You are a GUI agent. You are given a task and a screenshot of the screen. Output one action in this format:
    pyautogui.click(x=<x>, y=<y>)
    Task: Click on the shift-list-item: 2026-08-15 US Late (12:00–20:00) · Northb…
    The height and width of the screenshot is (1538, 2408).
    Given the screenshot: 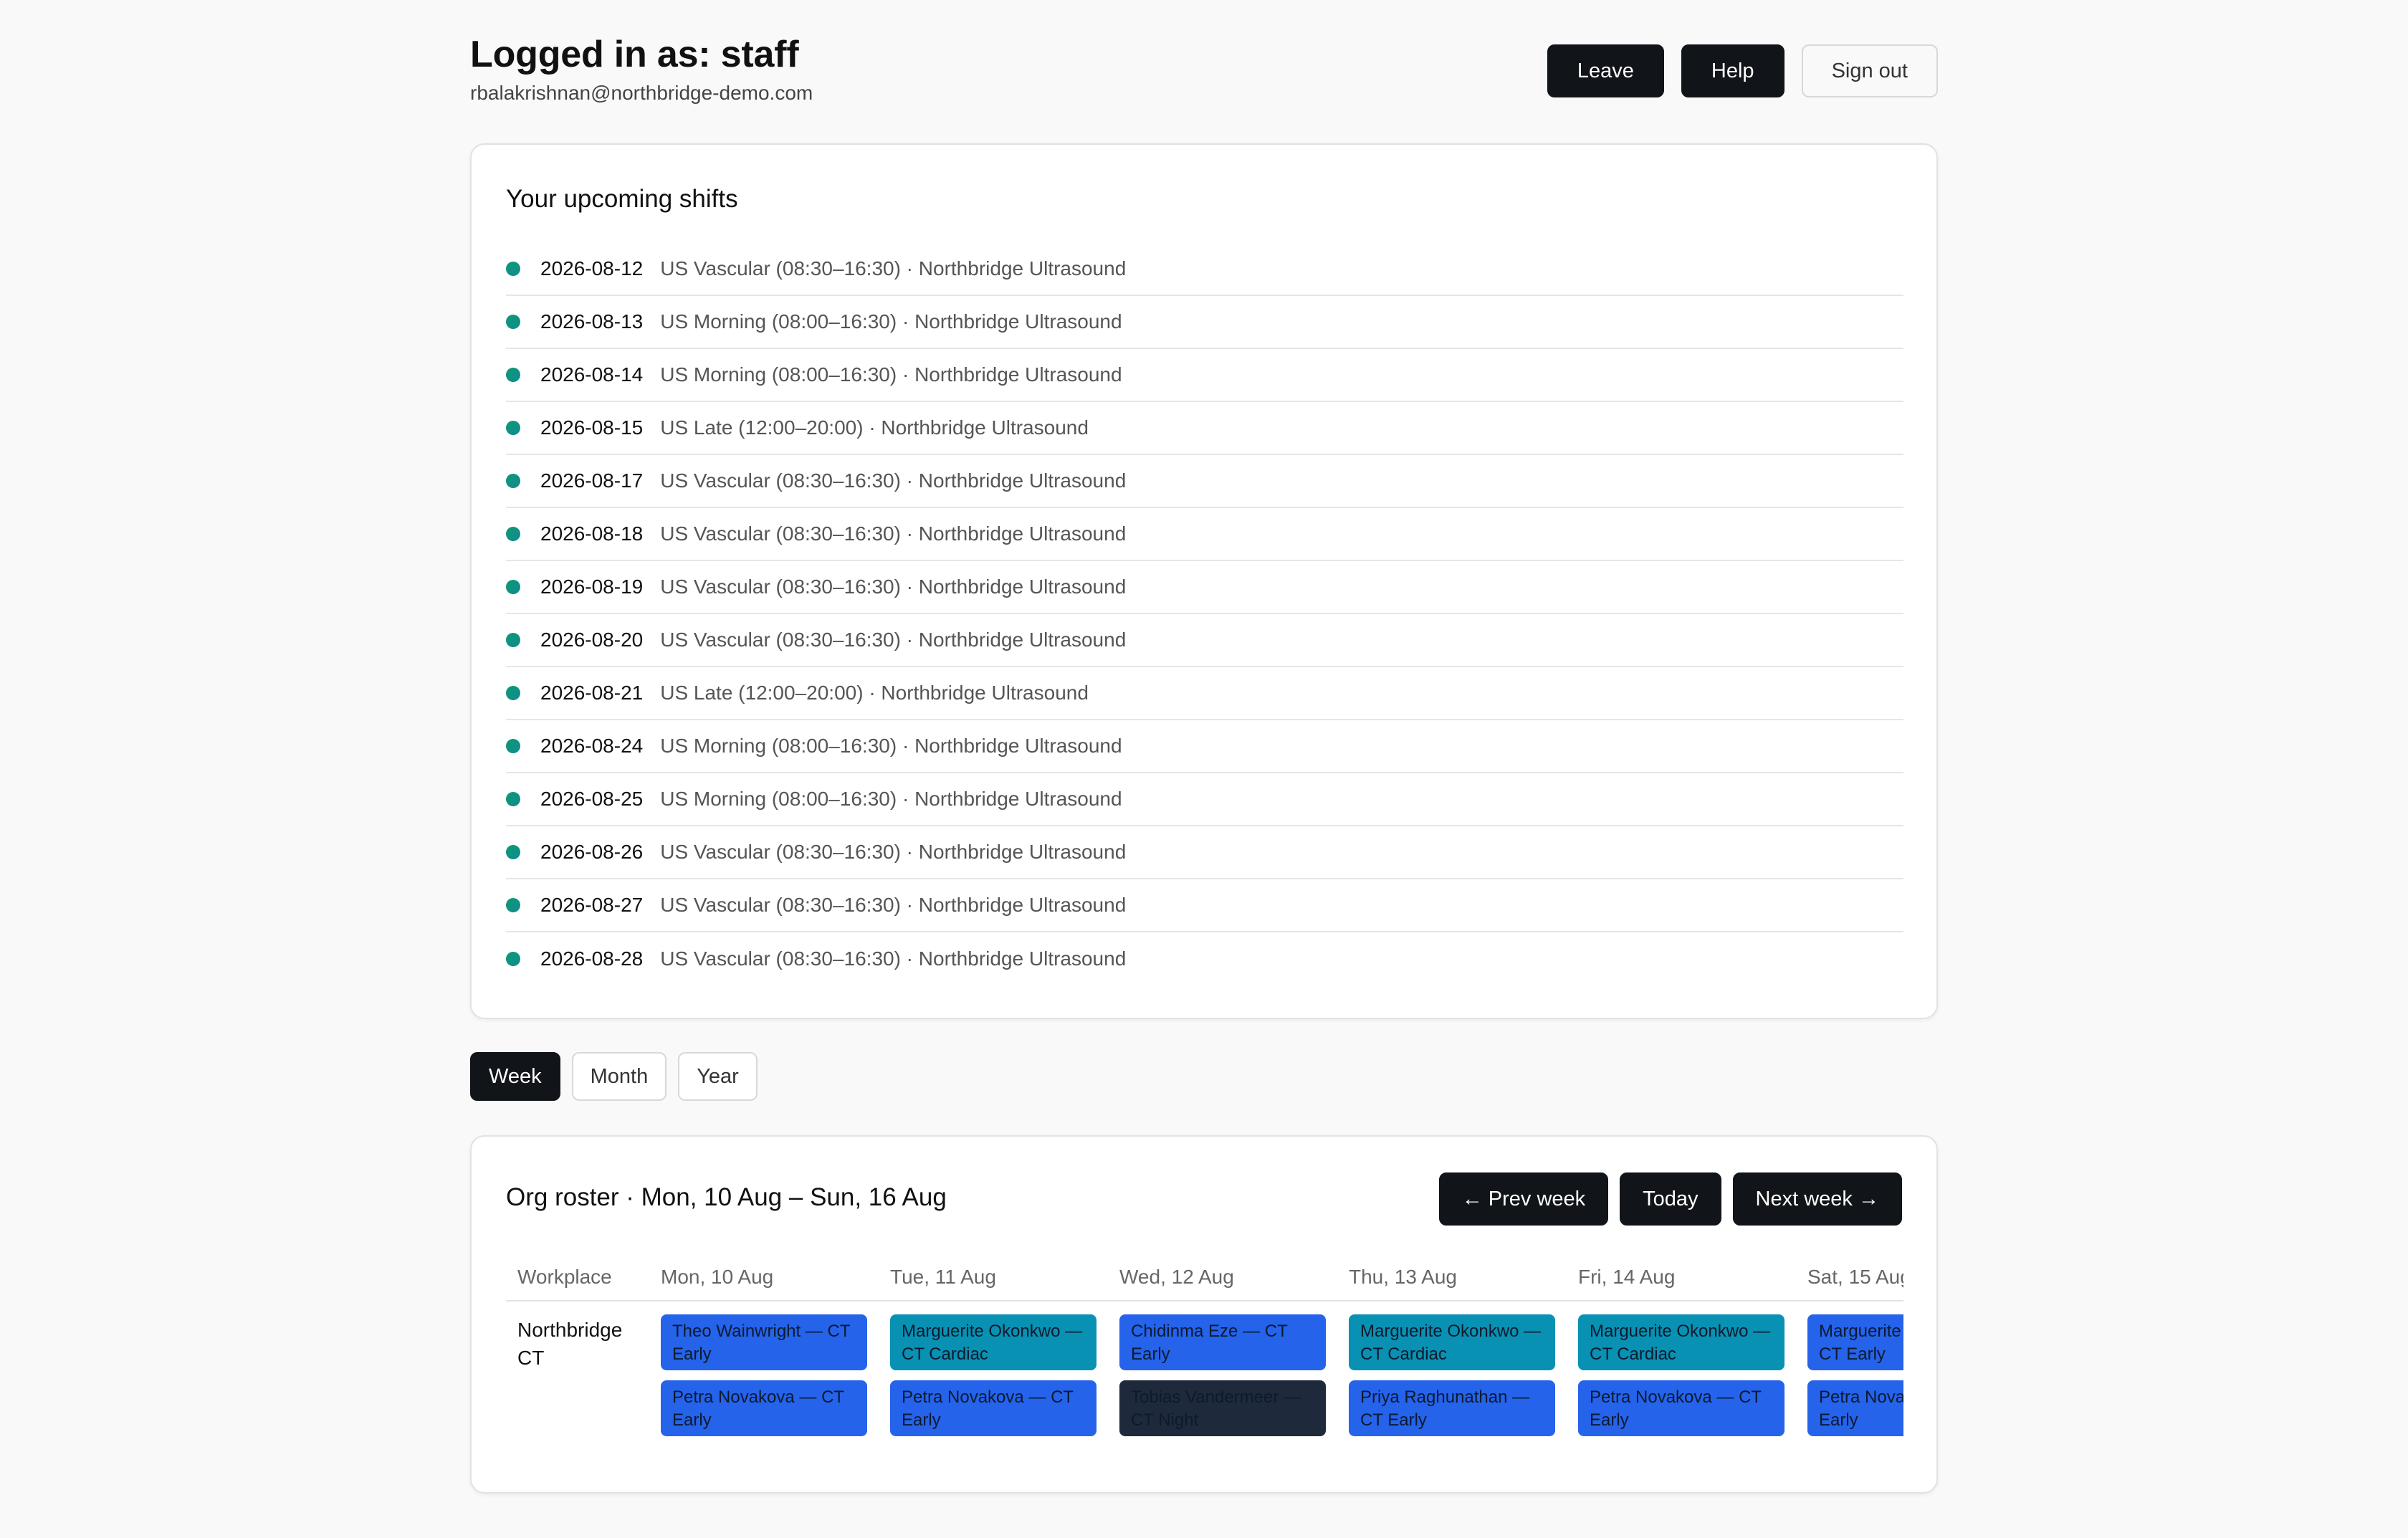 What is the action you would take?
    pyautogui.click(x=1204, y=428)
    